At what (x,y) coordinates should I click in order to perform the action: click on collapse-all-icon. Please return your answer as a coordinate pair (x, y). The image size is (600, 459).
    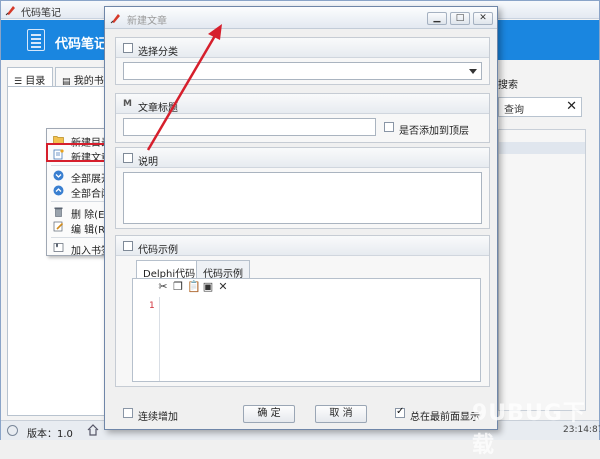
    Looking at the image, I should click on (58, 190).